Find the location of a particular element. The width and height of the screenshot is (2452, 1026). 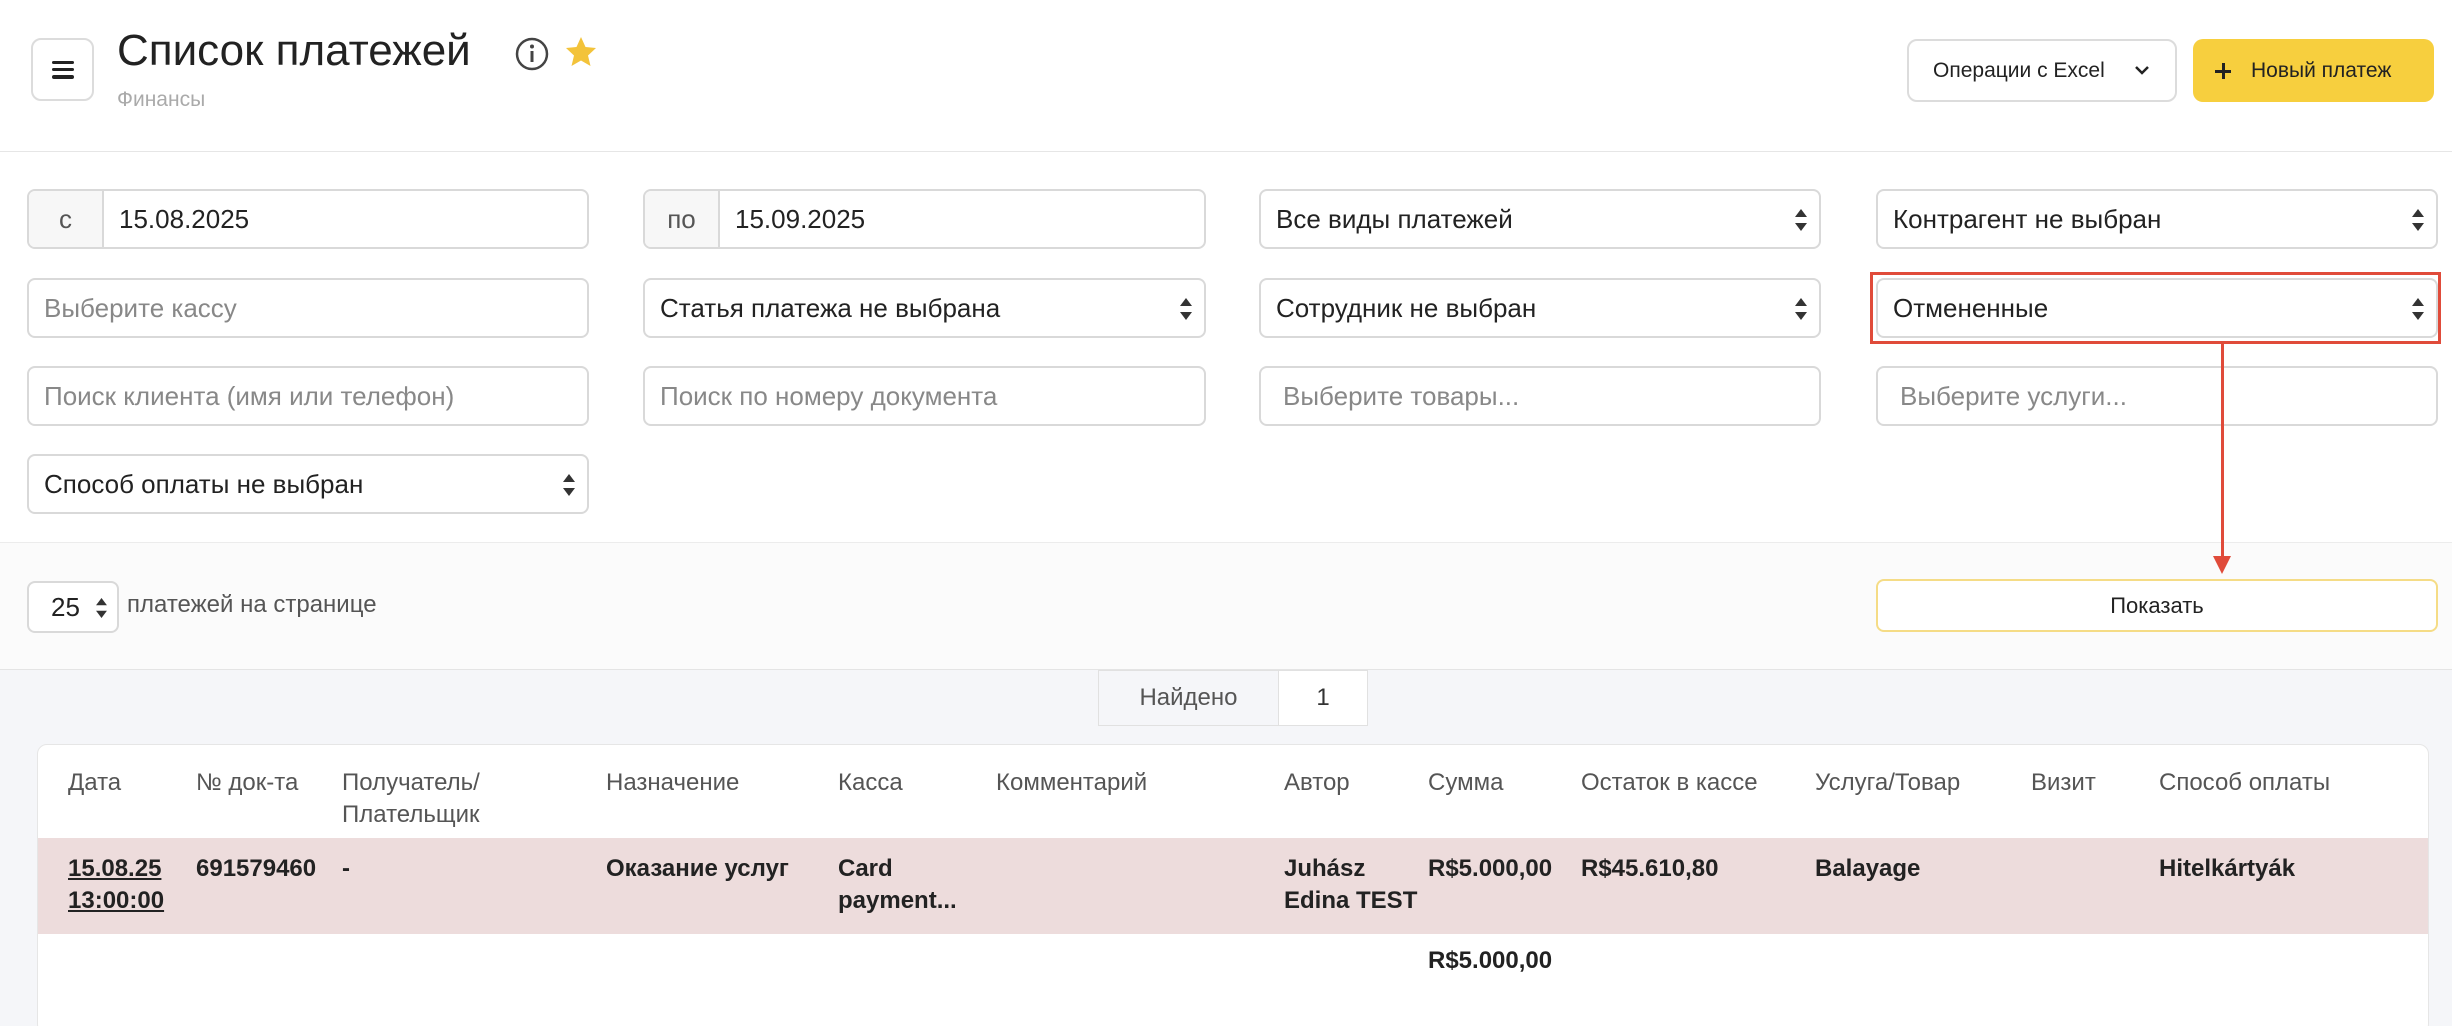

pagination-bar: 25 платежей на странице Показать is located at coordinates (1226, 606).